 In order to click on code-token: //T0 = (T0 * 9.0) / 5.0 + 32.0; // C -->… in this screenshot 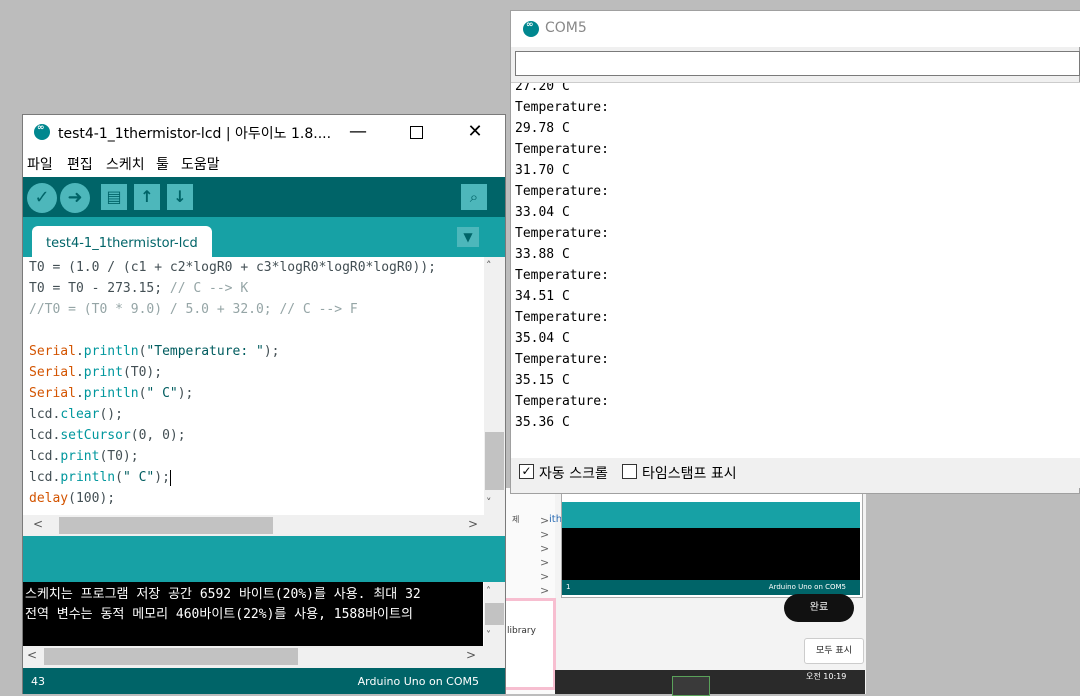, I will do `click(193, 309)`.